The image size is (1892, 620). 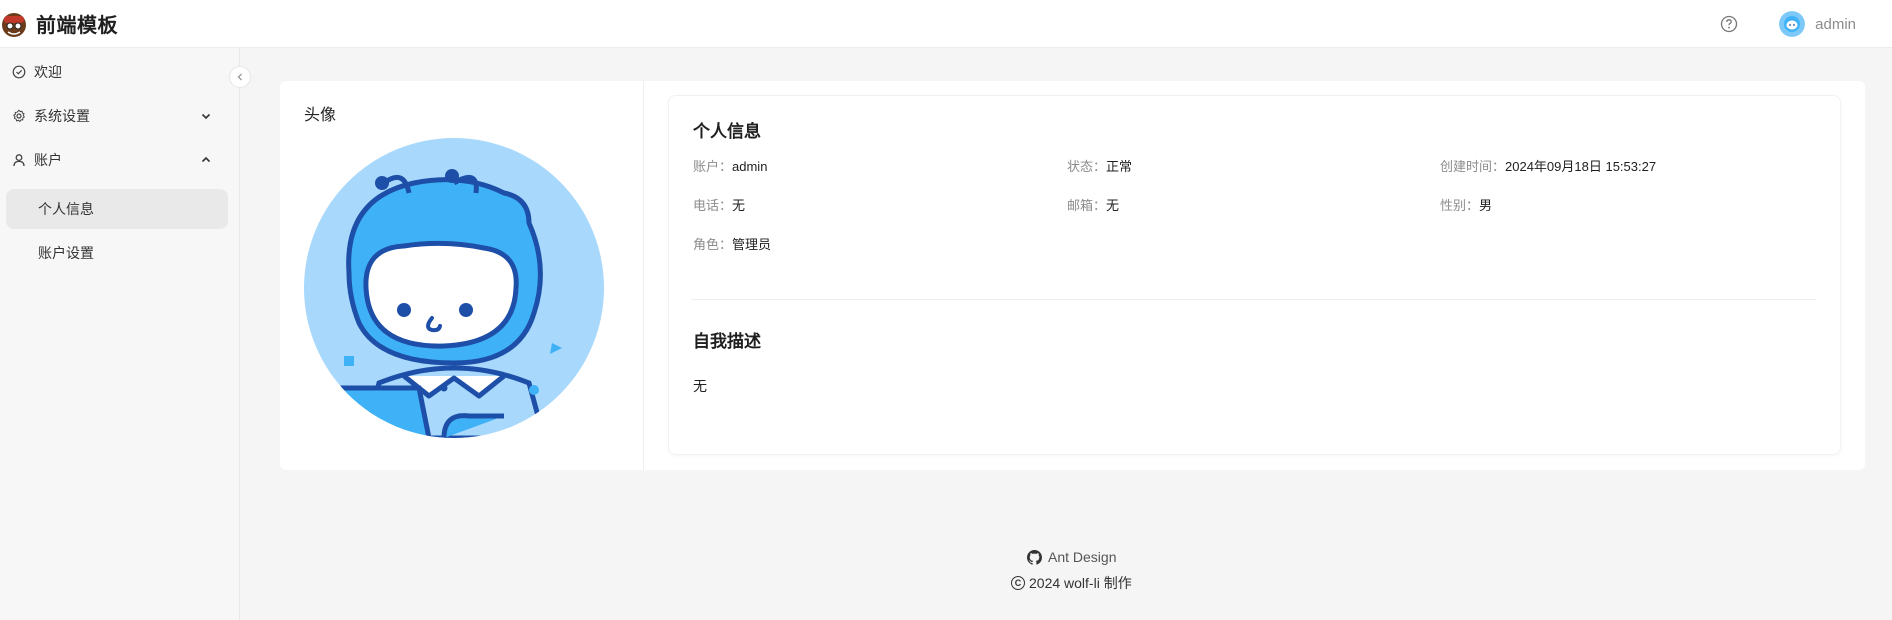 I want to click on field-role: 角色：管理员, so click(x=732, y=243).